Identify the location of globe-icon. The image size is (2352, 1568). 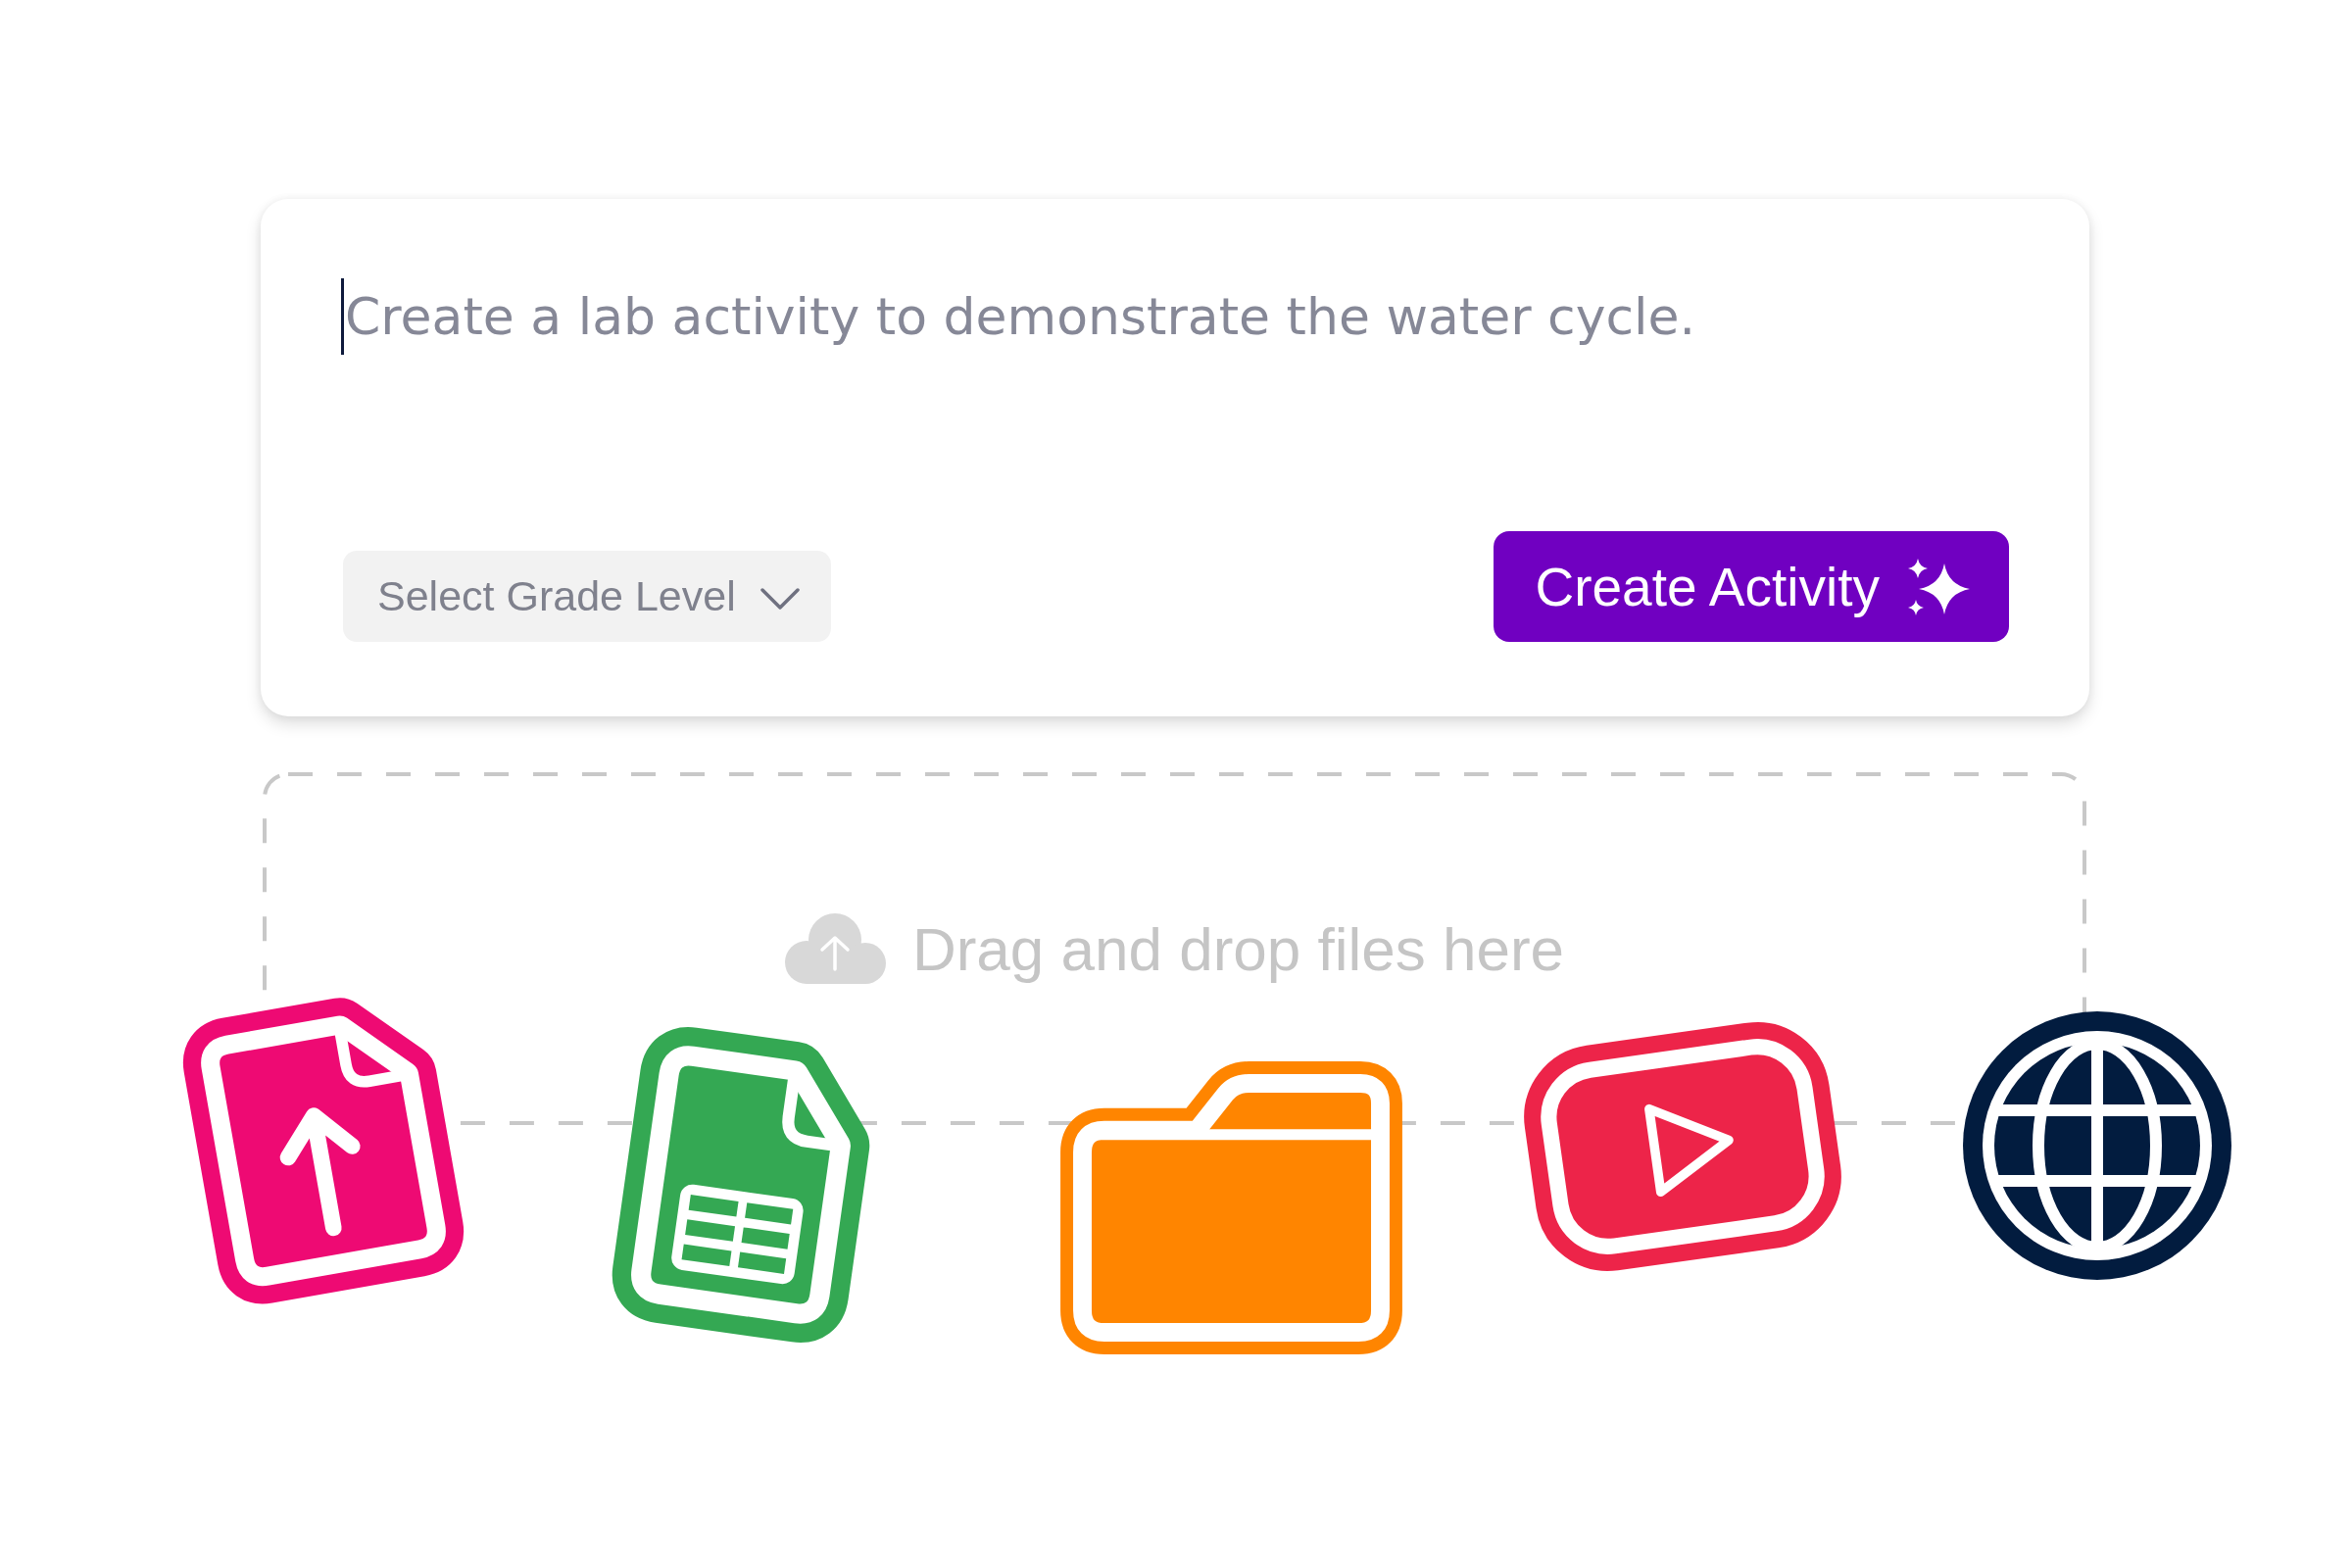
(2097, 1145).